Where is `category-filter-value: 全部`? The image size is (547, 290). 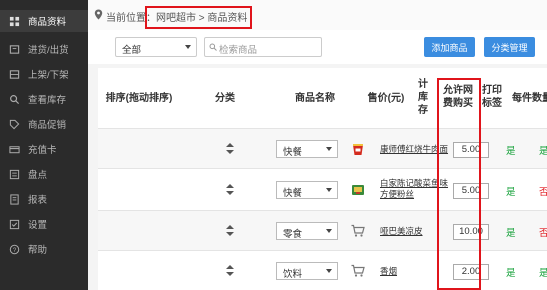 category-filter-value: 全部 is located at coordinates (132, 50).